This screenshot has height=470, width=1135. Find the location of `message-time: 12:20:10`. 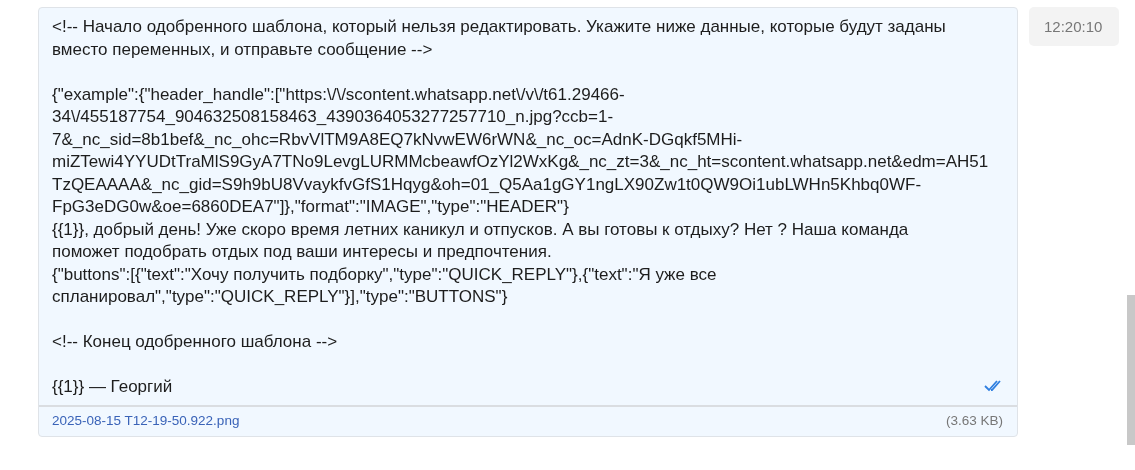

message-time: 12:20:10 is located at coordinates (1074, 26).